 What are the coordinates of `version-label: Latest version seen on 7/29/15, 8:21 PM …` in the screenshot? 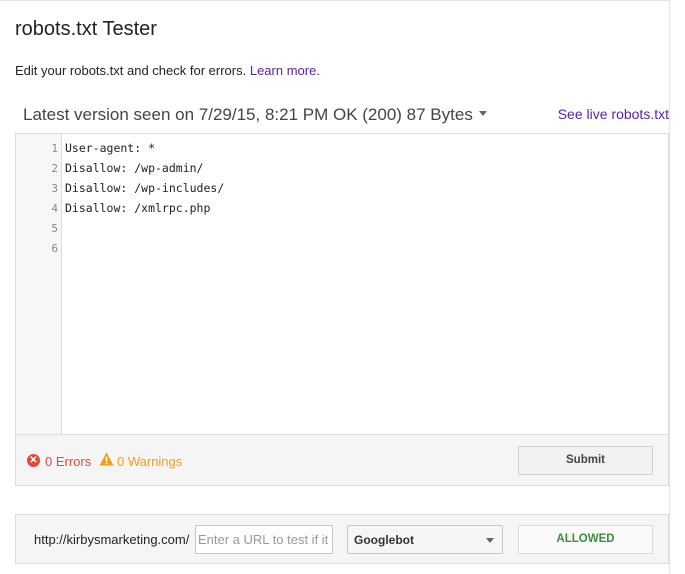 It's located at (248, 114).